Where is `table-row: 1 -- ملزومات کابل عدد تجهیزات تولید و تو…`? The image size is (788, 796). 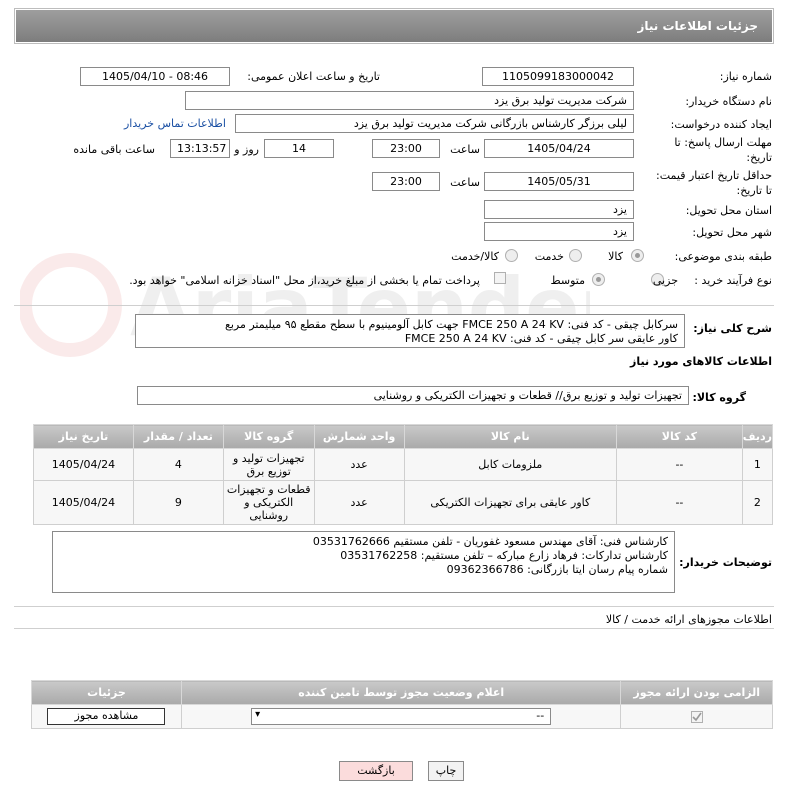
table-row: 1 -- ملزومات کابل عدد تجهیزات تولید و تو… is located at coordinates (403, 464).